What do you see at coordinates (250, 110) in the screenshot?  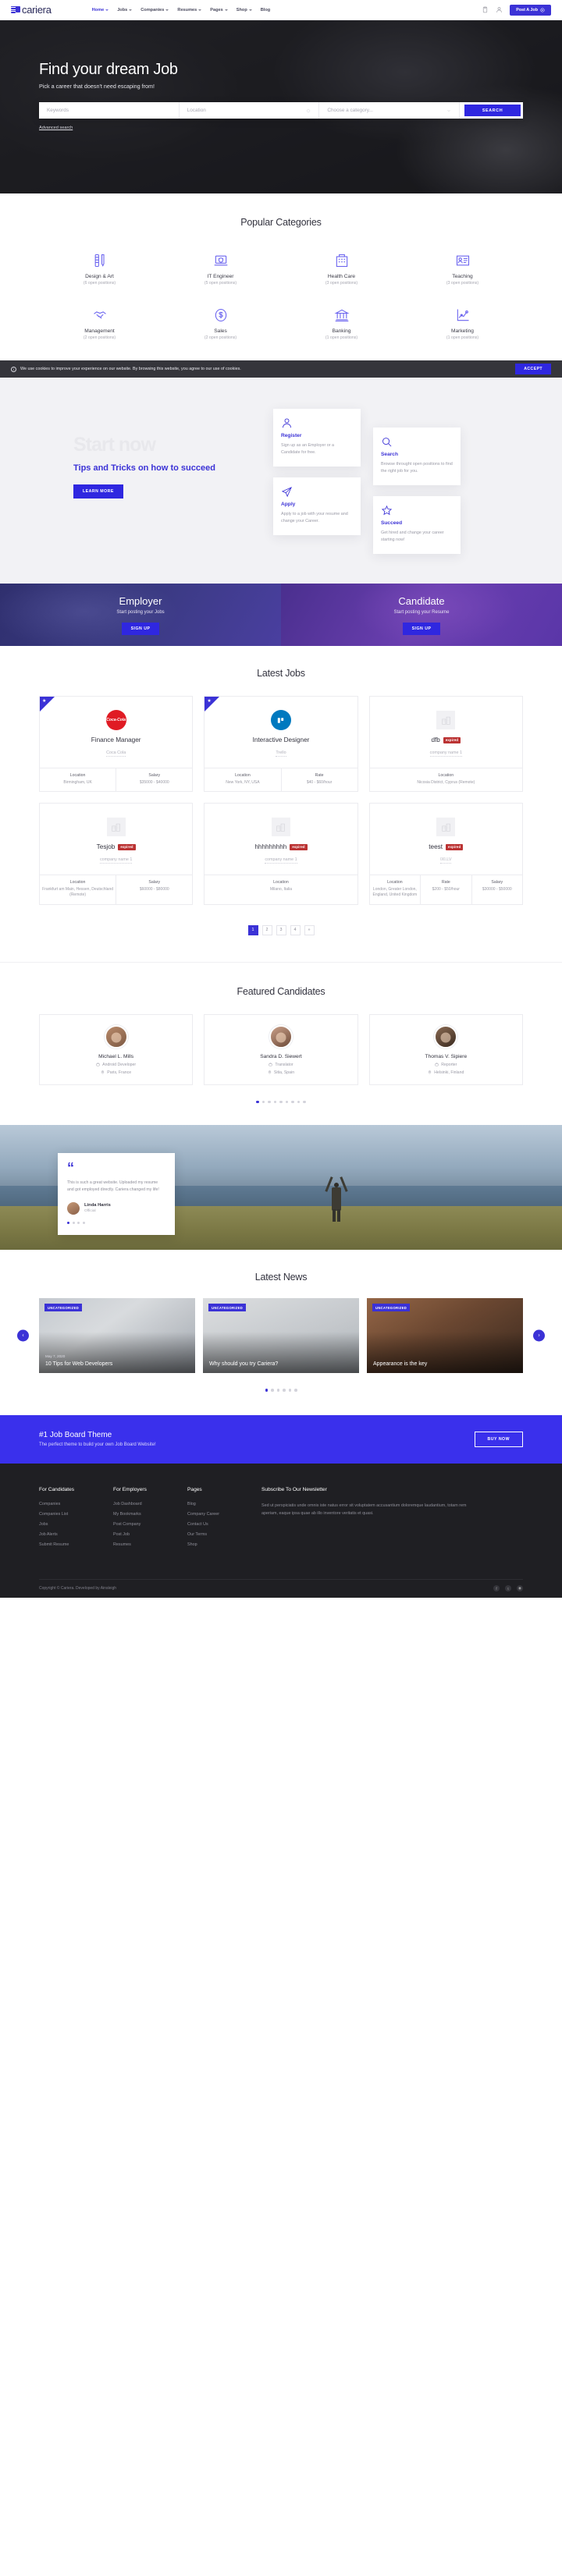 I see `location-input: Location` at bounding box center [250, 110].